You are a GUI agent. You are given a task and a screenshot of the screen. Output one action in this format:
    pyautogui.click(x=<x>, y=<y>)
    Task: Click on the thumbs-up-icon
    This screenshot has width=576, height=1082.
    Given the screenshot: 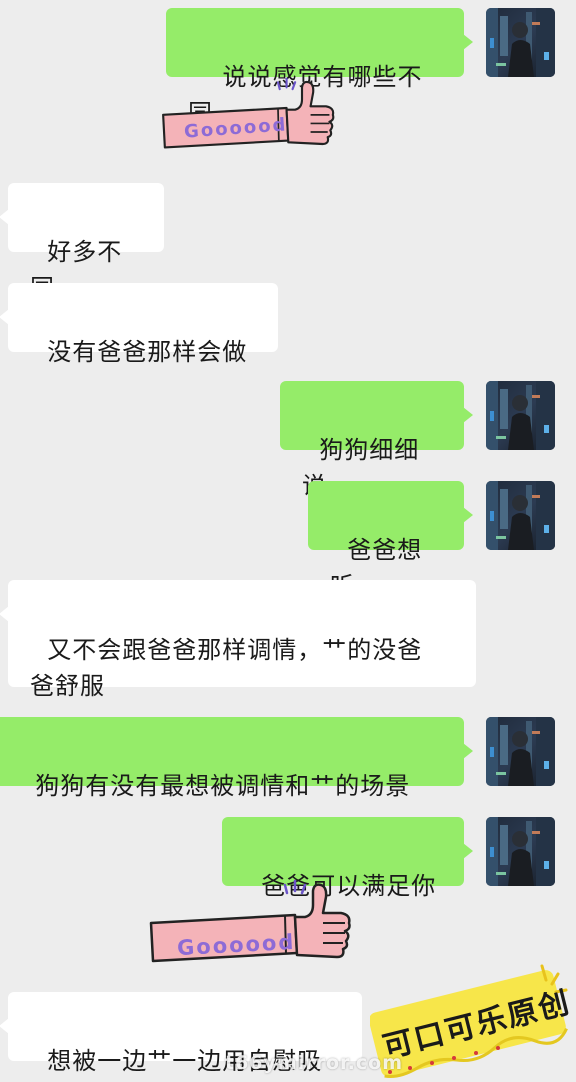 What is the action you would take?
    pyautogui.click(x=248, y=114)
    